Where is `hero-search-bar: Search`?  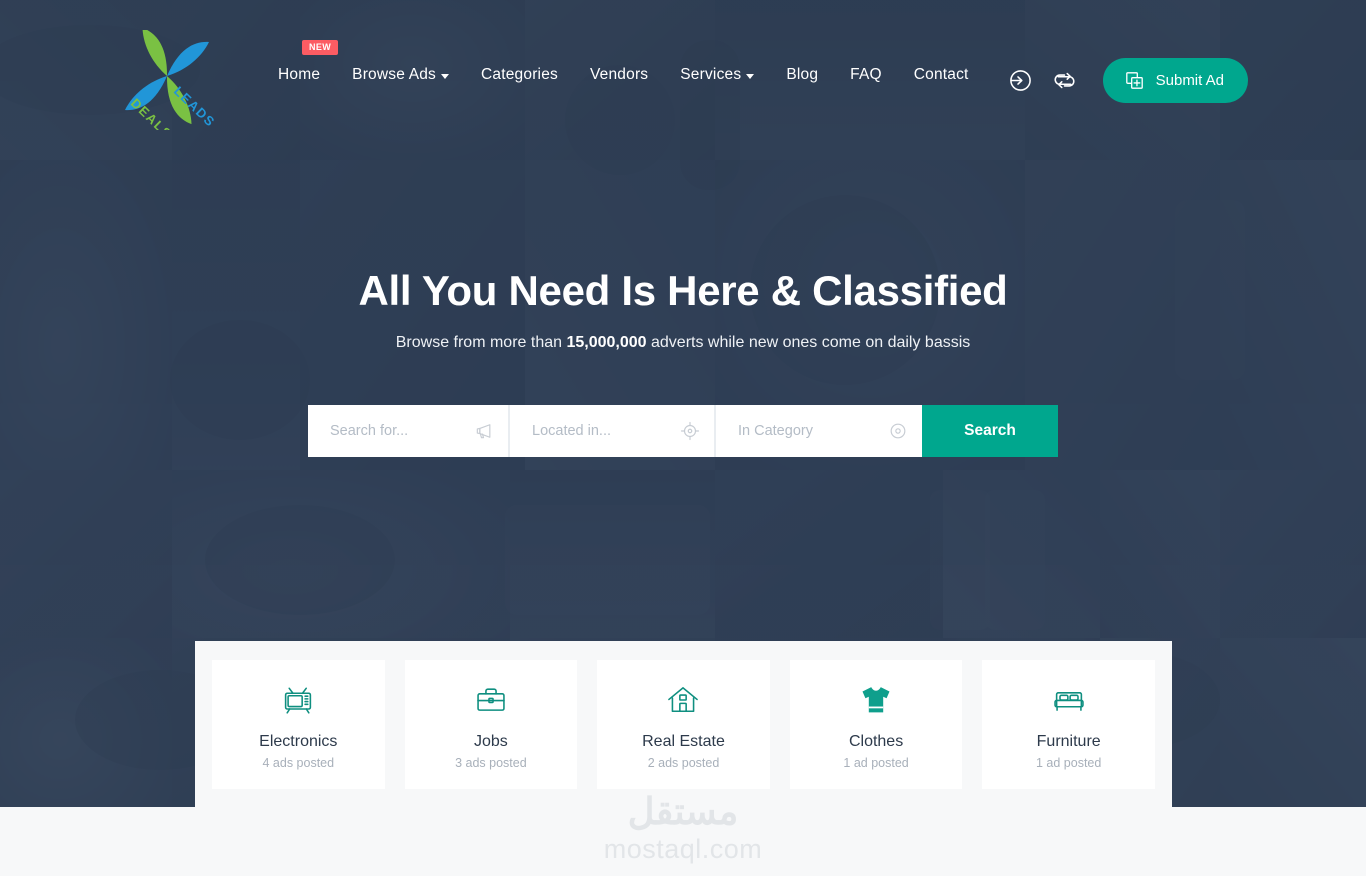 hero-search-bar: Search is located at coordinates (683, 431).